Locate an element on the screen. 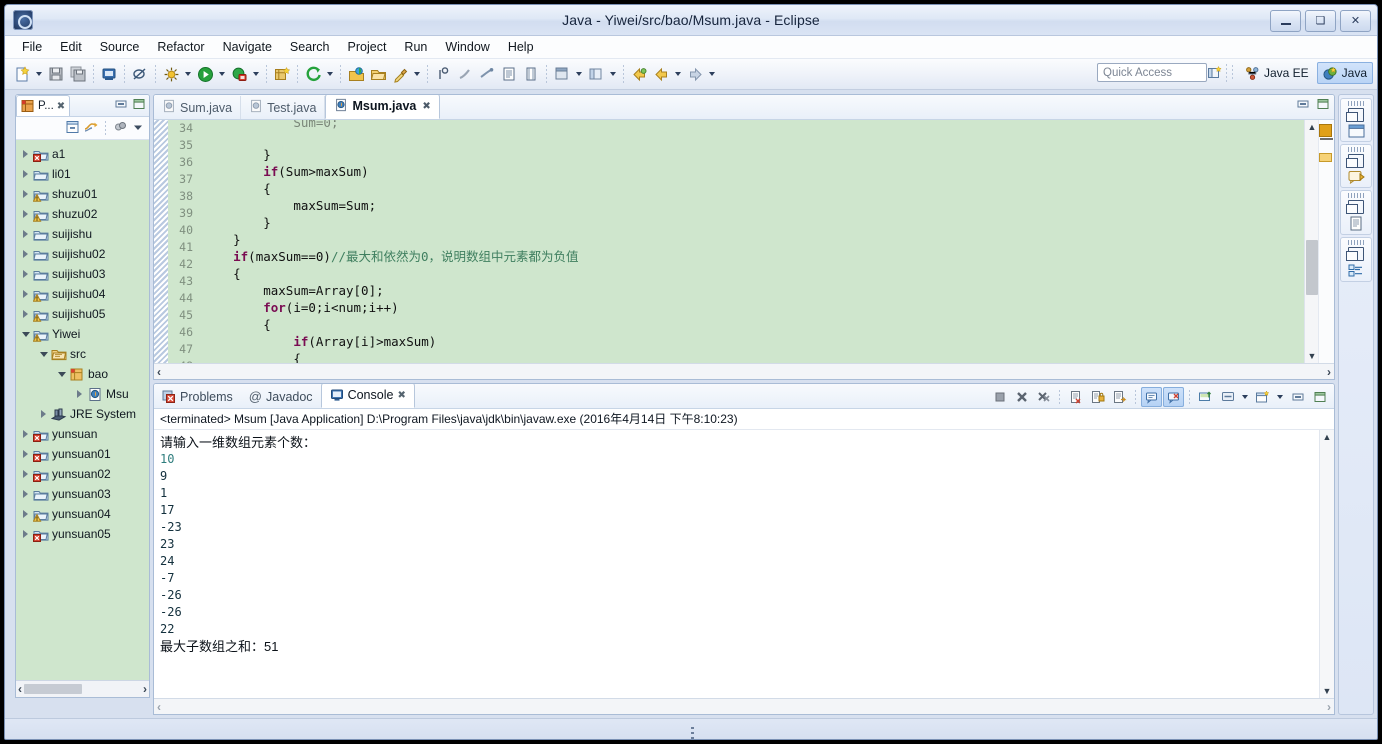  console-vertical-scrollbar: ▲ ▼ is located at coordinates (1326, 564).